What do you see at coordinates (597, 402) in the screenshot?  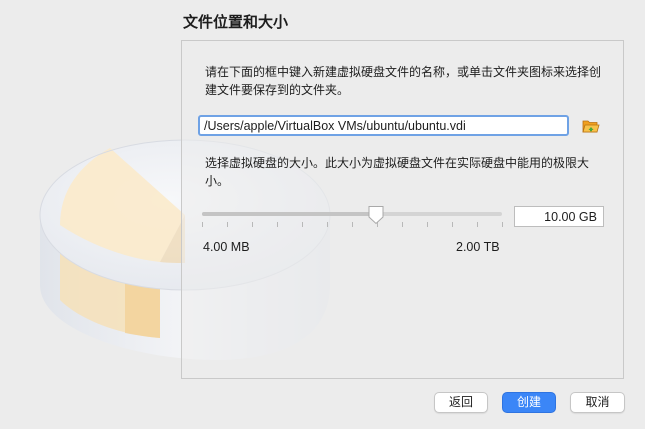 I see `cancel-button: 取消` at bounding box center [597, 402].